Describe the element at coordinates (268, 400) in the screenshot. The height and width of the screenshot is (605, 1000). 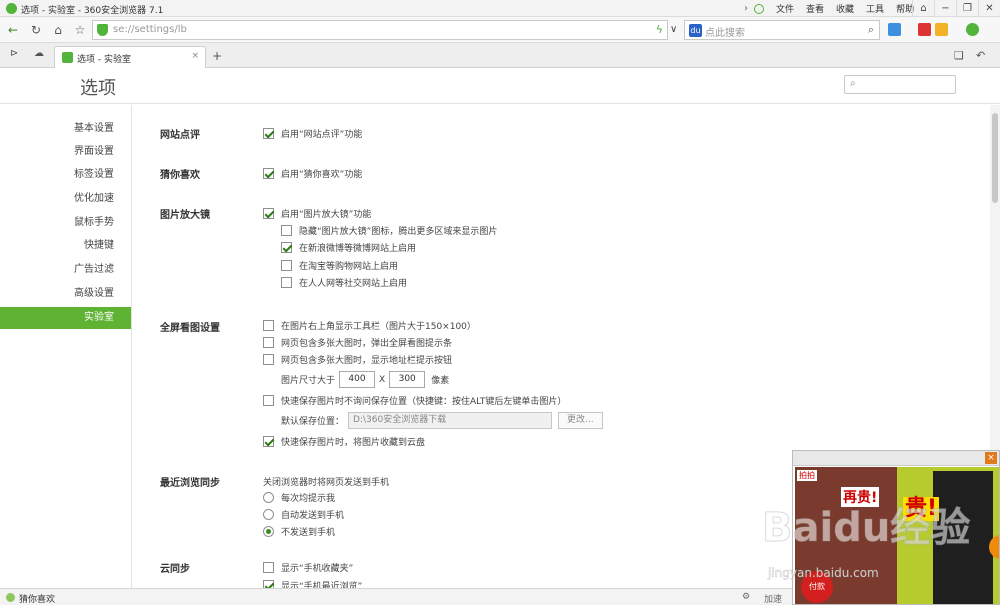
I see `quick-save-checkbox` at that location.